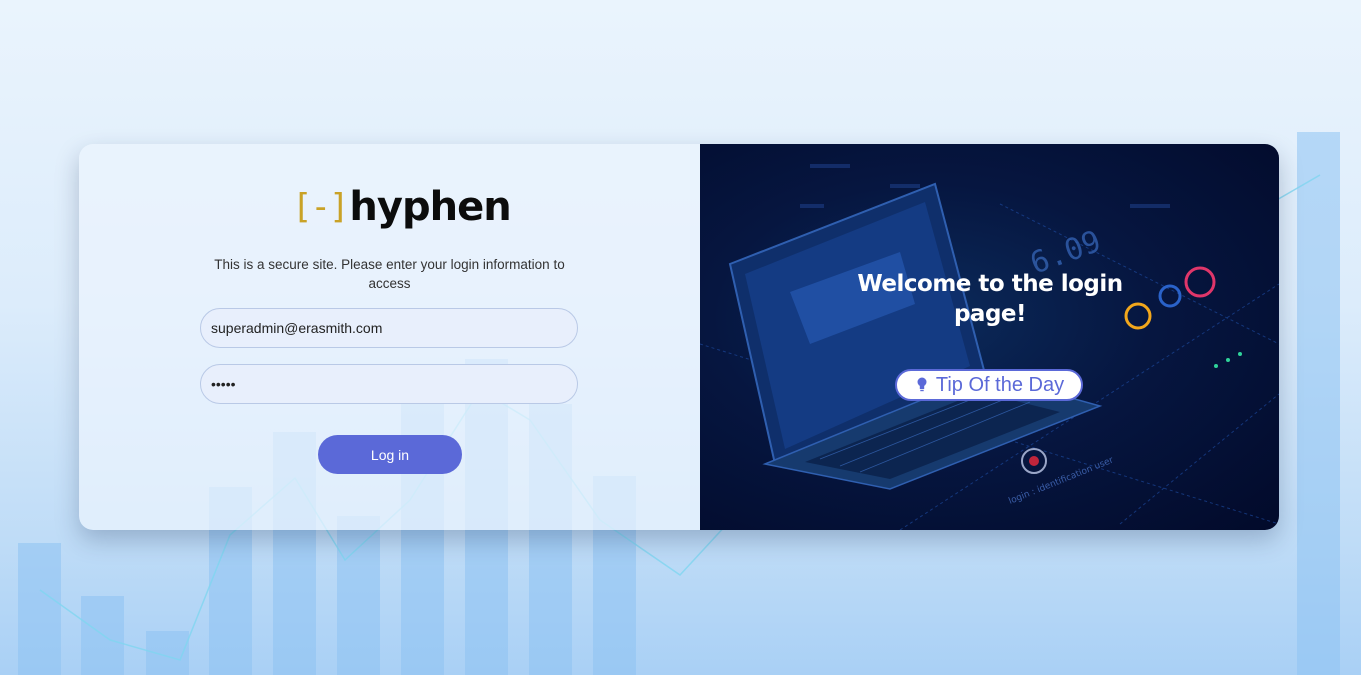 The height and width of the screenshot is (675, 1361). What do you see at coordinates (390, 454) in the screenshot?
I see `login-button: Log in` at bounding box center [390, 454].